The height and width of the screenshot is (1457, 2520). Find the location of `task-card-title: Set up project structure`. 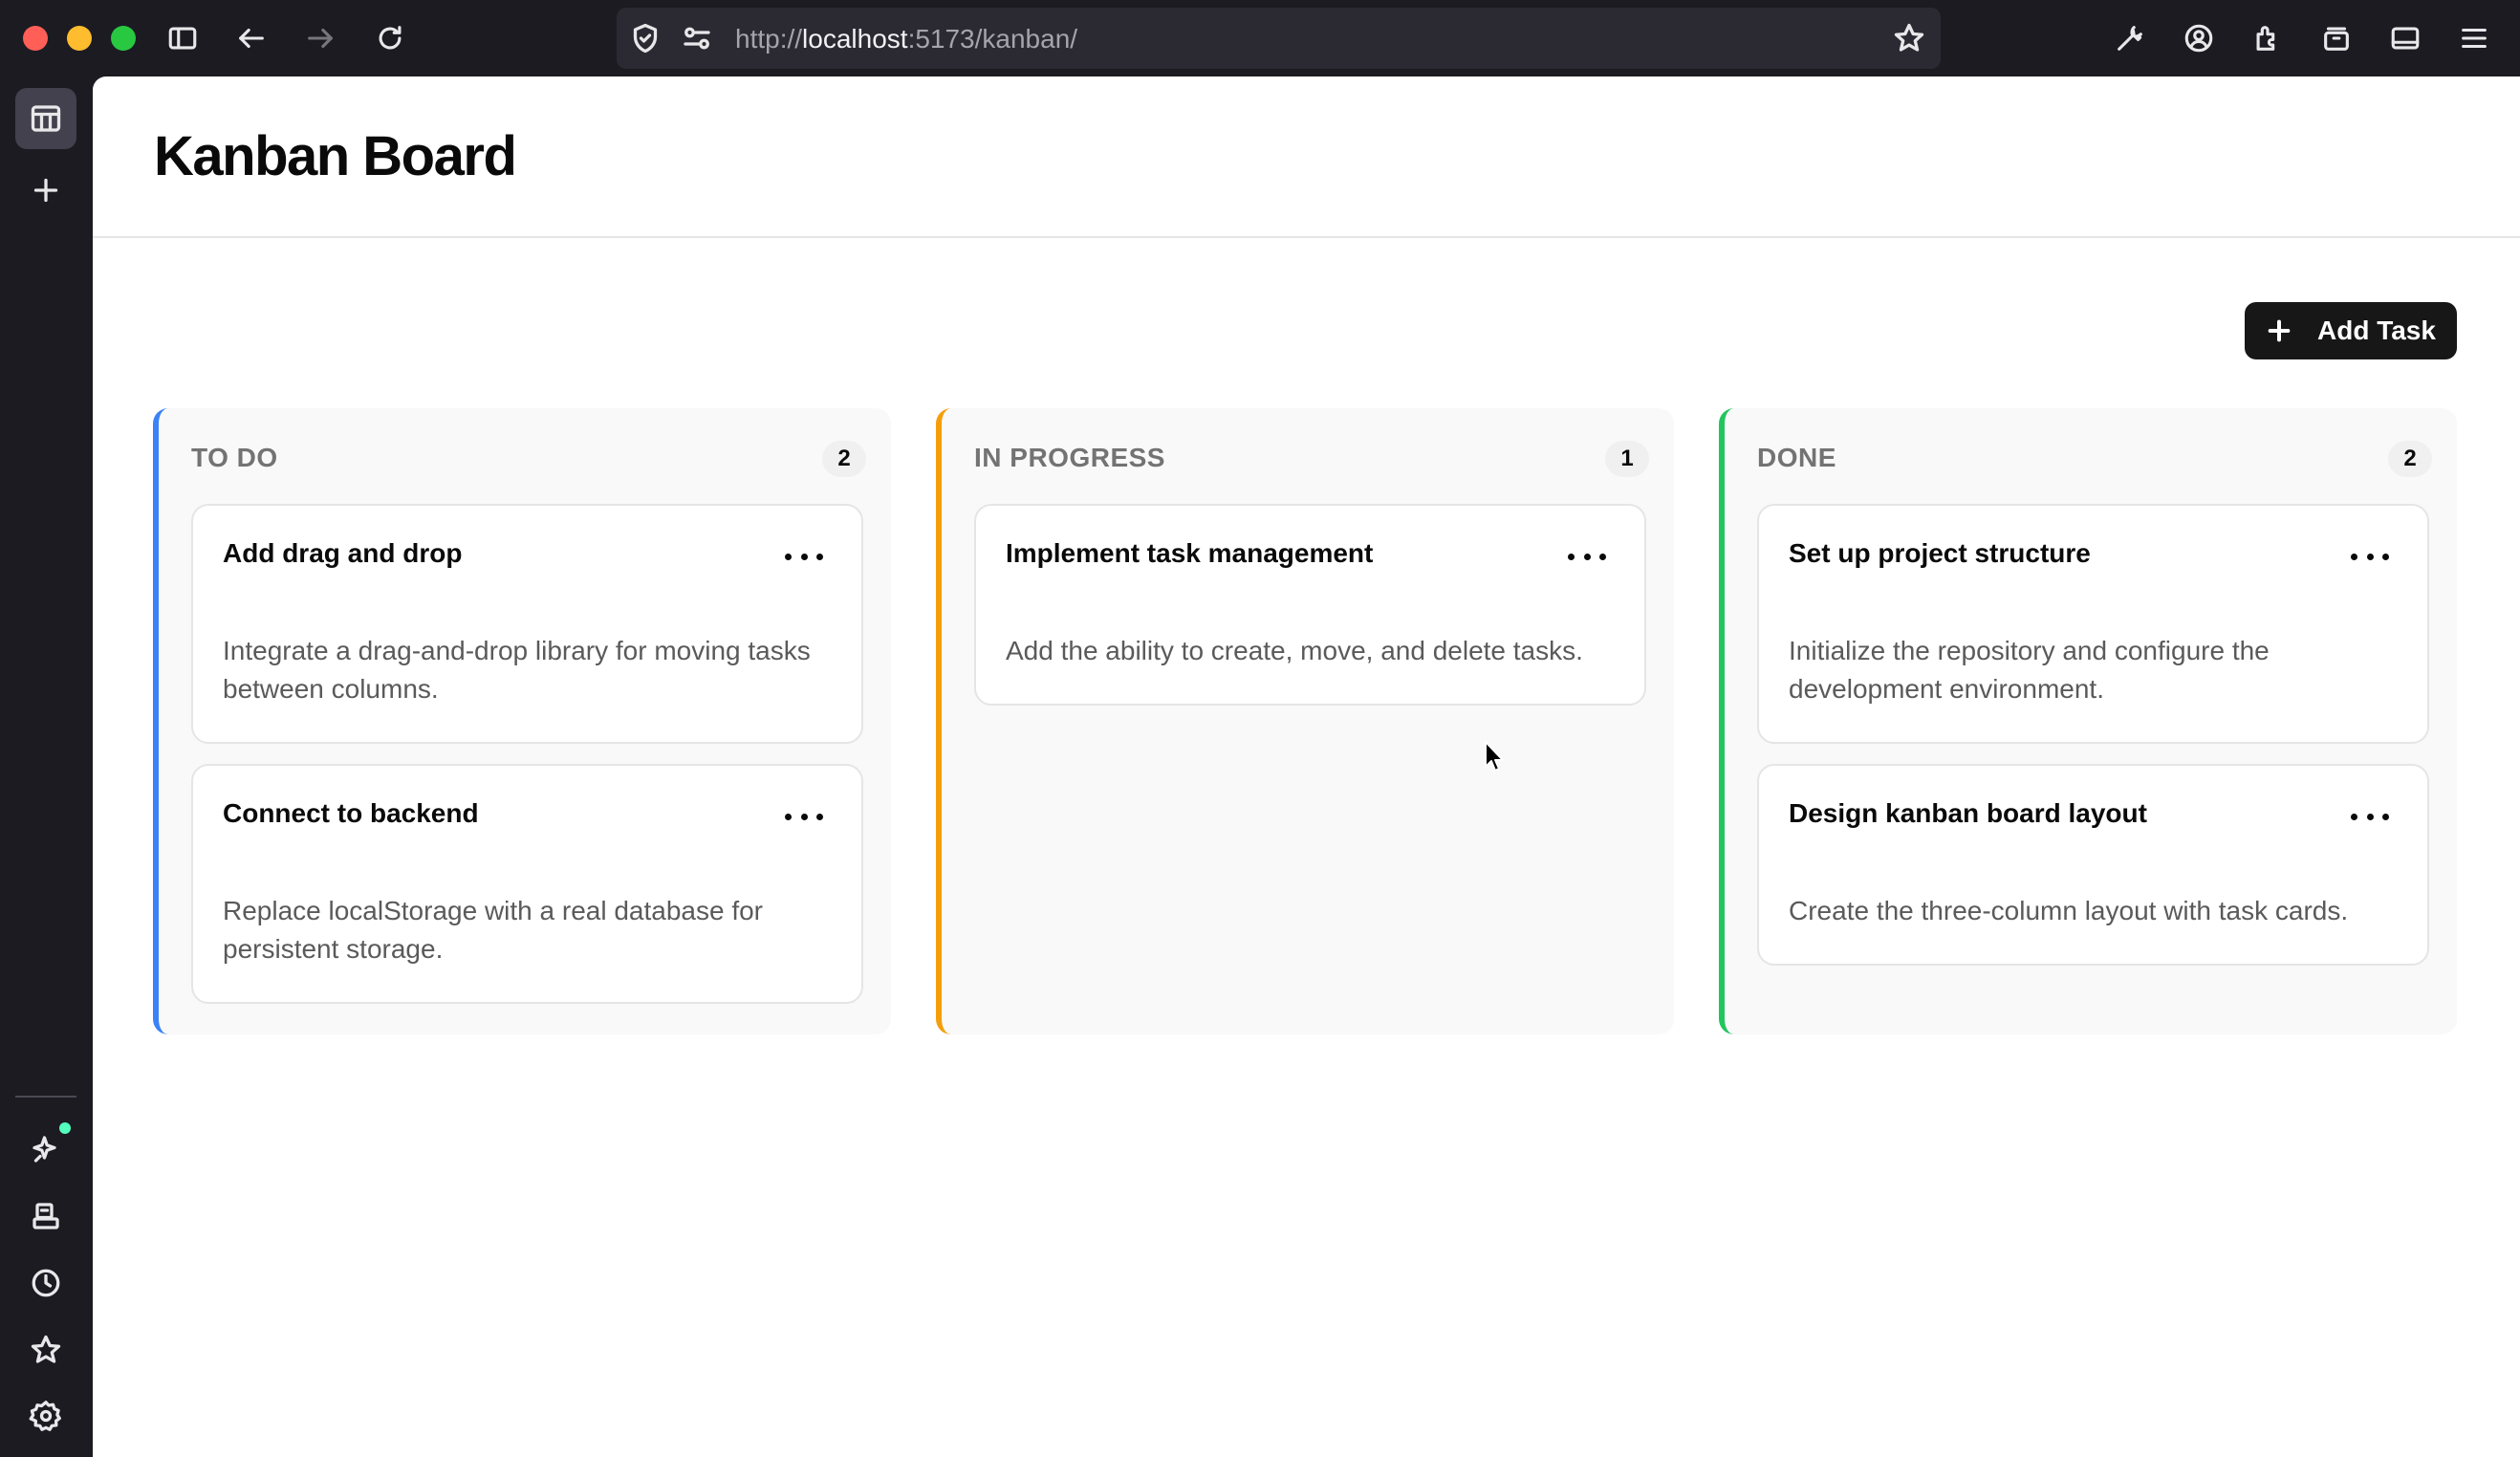

task-card-title: Set up project structure is located at coordinates (1940, 553).